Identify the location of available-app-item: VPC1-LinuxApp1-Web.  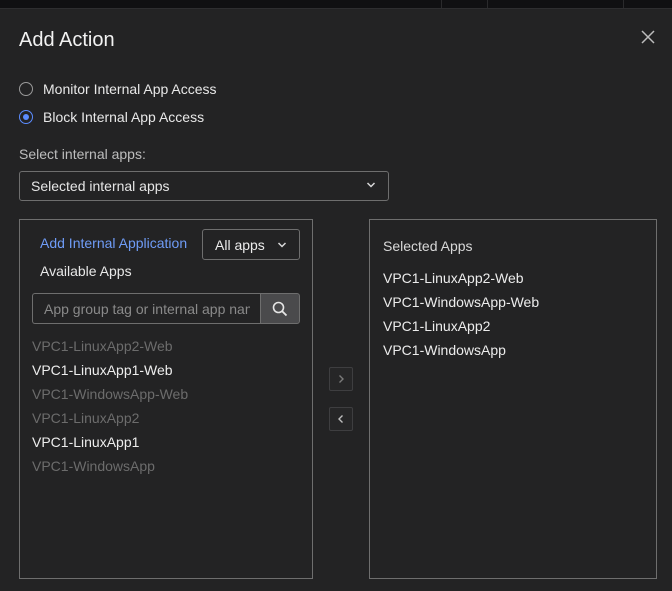
(110, 370).